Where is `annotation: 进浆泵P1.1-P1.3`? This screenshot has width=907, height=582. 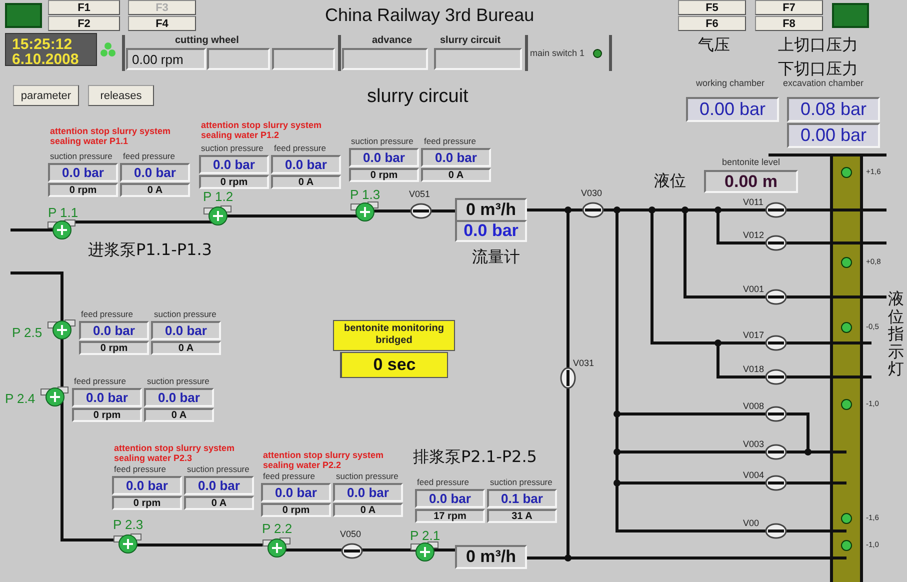
annotation: 进浆泵P1.1-P1.3 is located at coordinates (150, 250).